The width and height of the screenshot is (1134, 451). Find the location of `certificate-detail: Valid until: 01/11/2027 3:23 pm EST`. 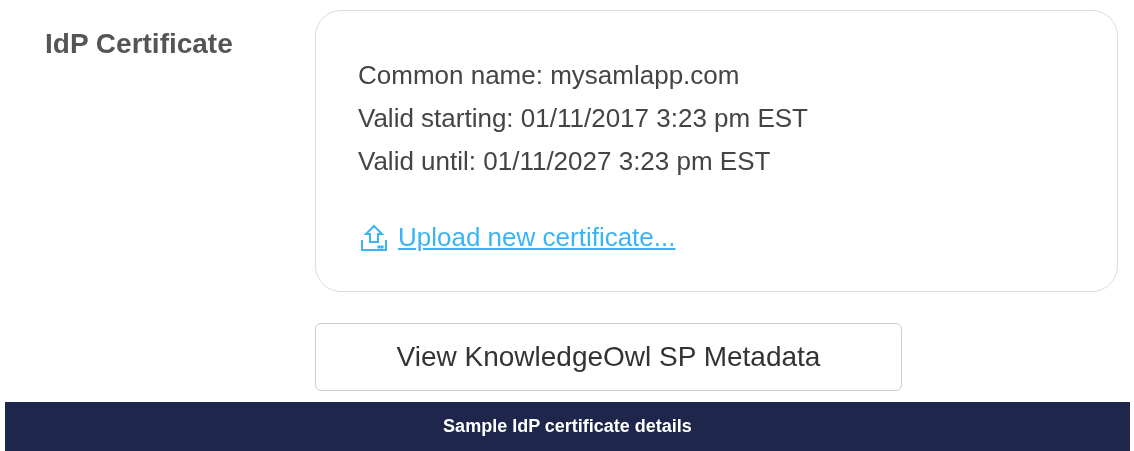

certificate-detail: Valid until: 01/11/2027 3:23 pm EST is located at coordinates (564, 161).